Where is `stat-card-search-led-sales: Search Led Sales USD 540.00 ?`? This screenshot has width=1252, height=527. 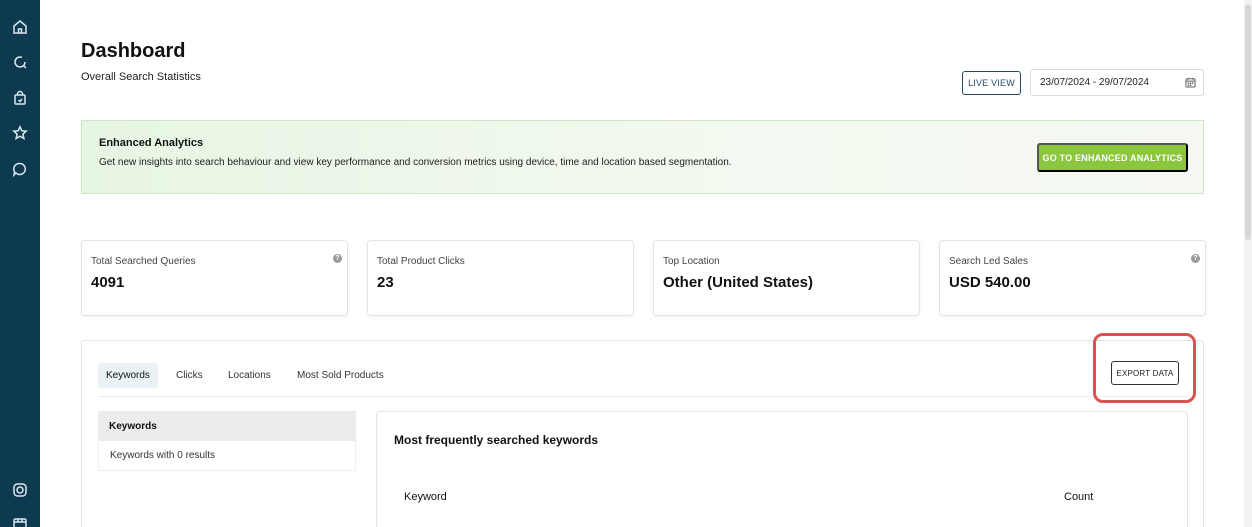
stat-card-search-led-sales: Search Led Sales USD 540.00 ? is located at coordinates (1072, 278).